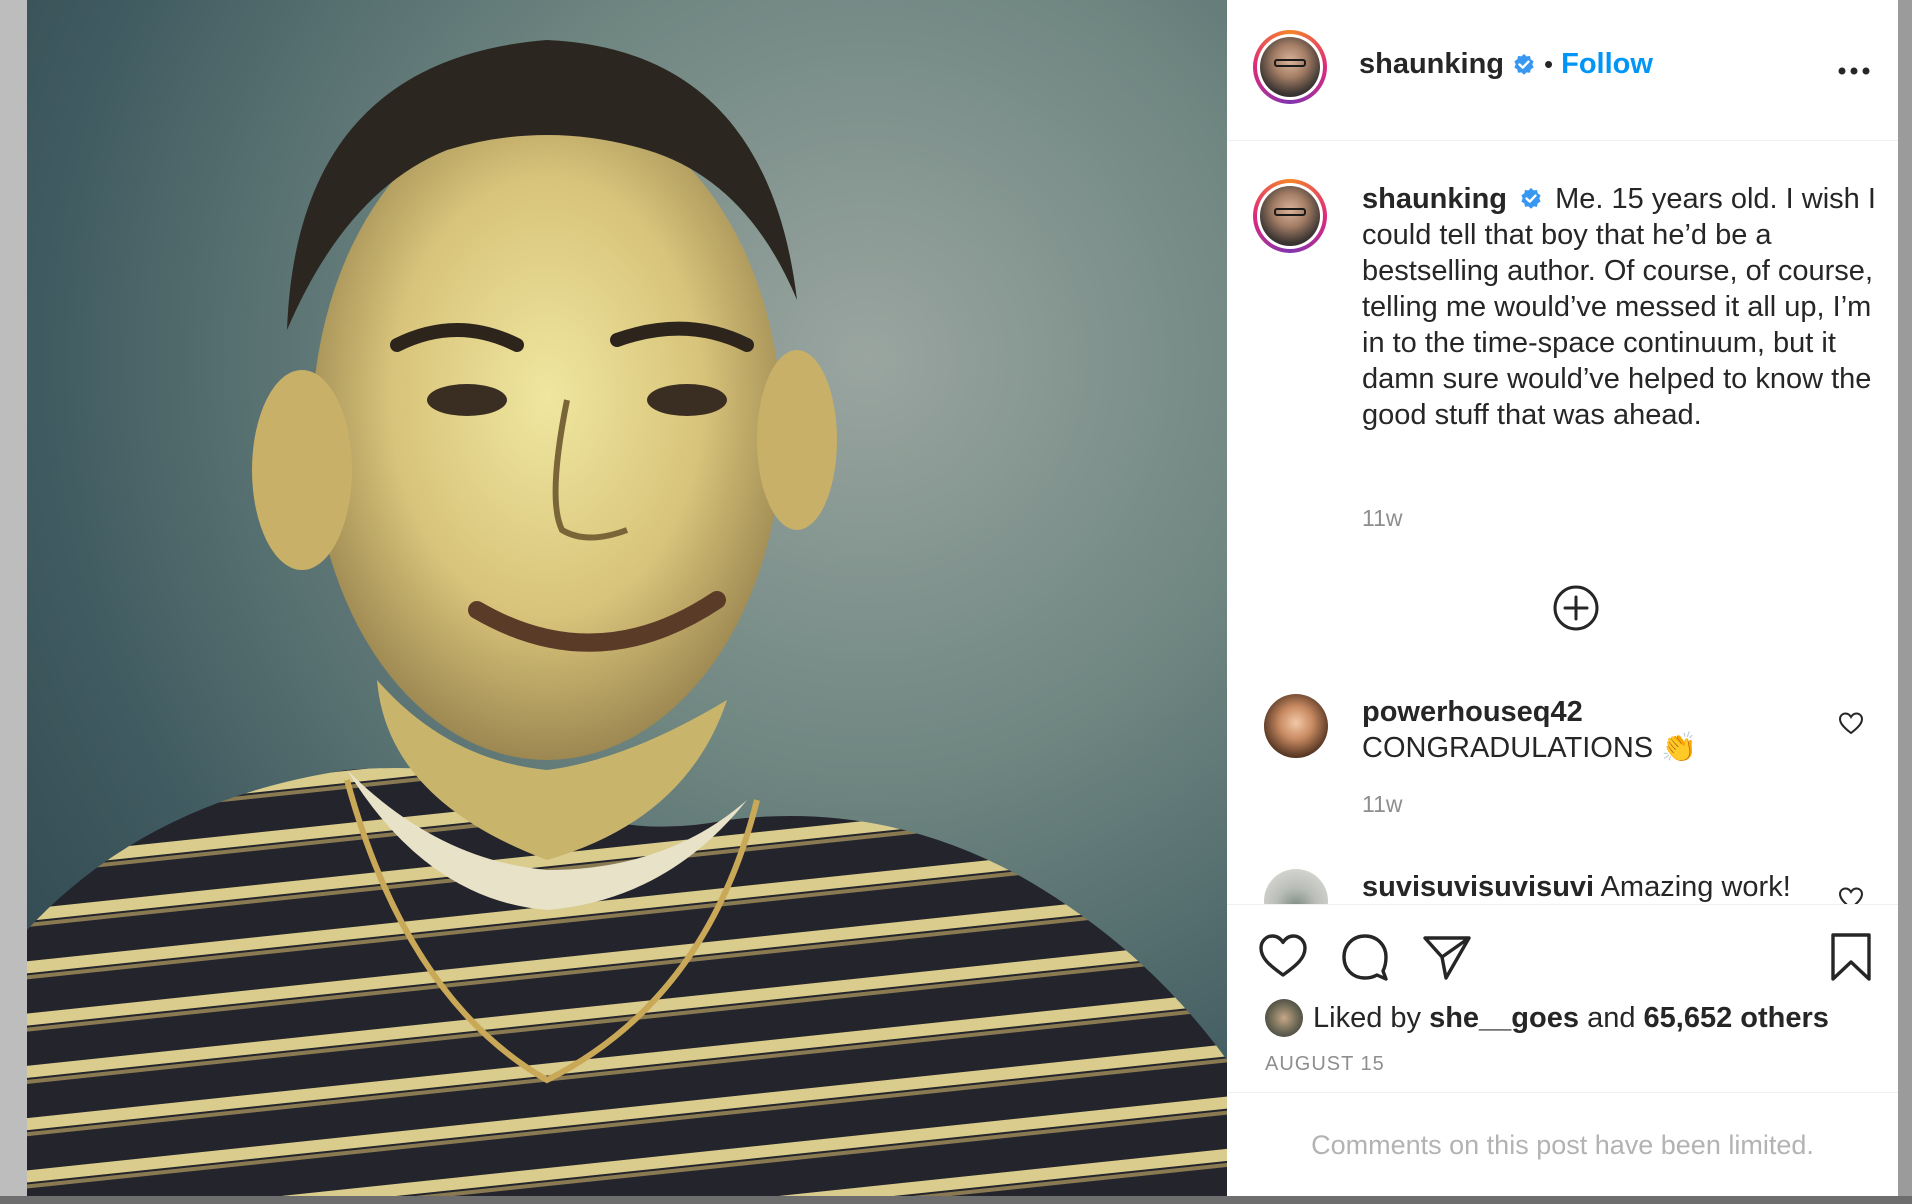  I want to click on liker-username: she__goes, so click(1504, 1018).